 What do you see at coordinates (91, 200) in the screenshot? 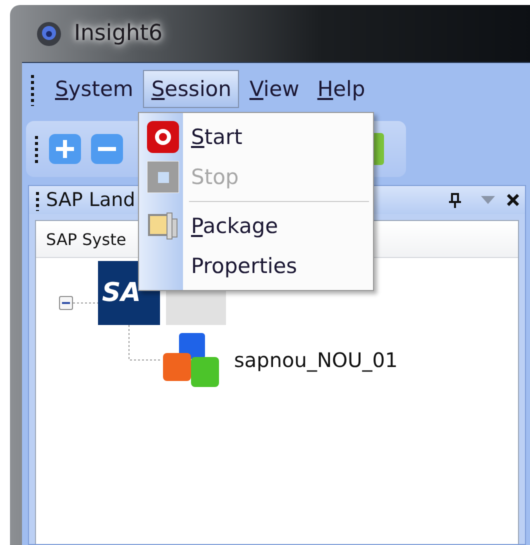
I see `panel-title: SAP Land` at bounding box center [91, 200].